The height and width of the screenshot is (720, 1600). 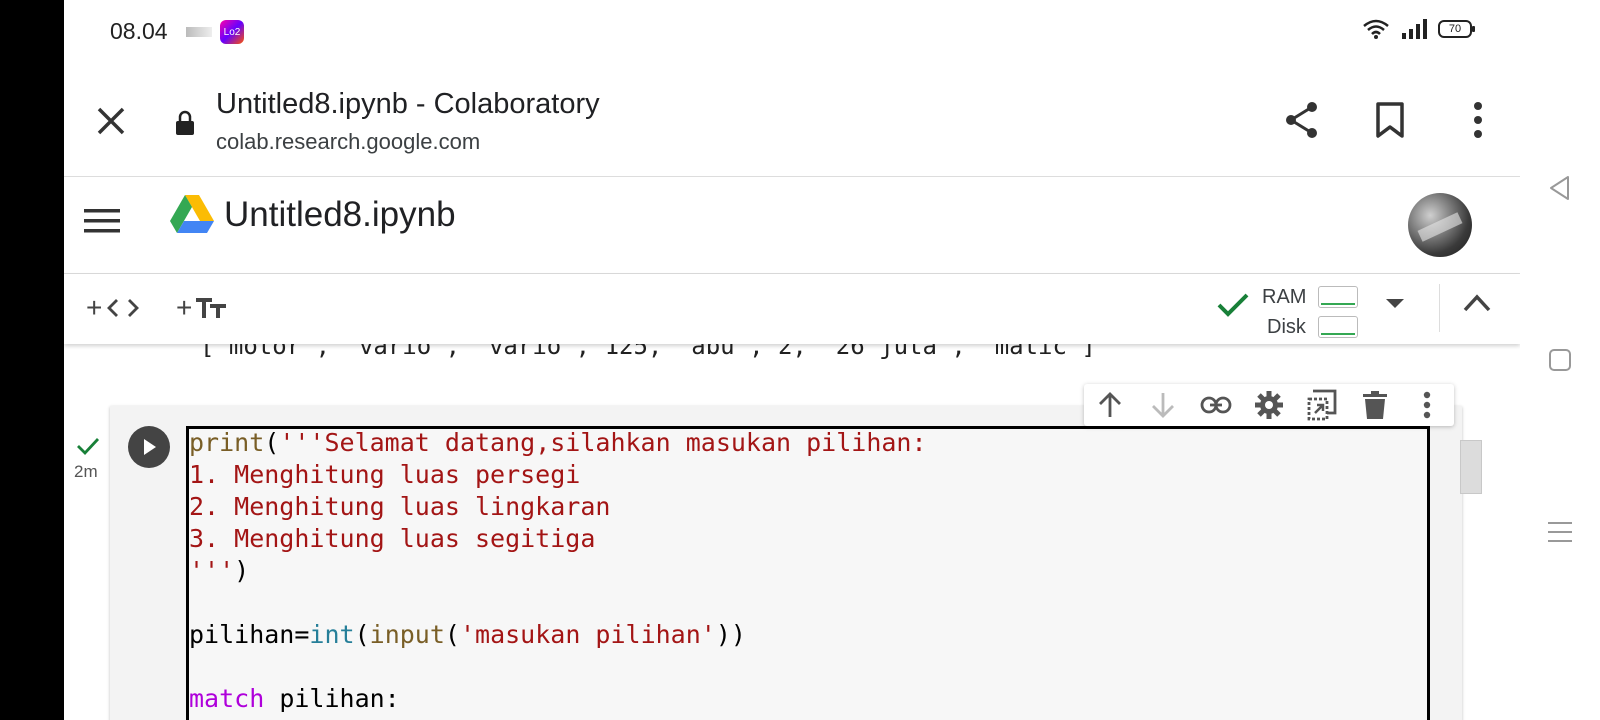 I want to click on arrow-up-icon, so click(x=1110, y=404).